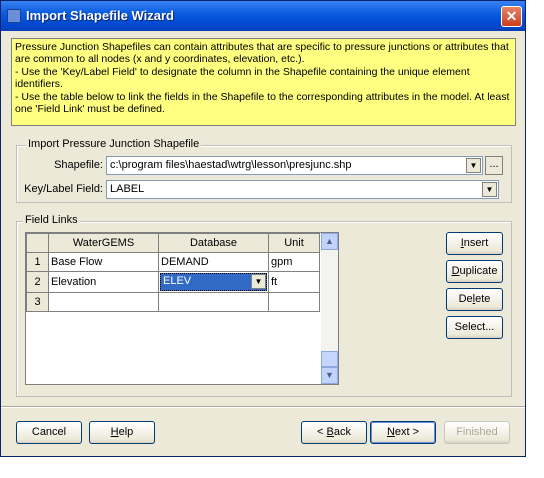  I want to click on key-label: Key/Label Field:, so click(63, 189).